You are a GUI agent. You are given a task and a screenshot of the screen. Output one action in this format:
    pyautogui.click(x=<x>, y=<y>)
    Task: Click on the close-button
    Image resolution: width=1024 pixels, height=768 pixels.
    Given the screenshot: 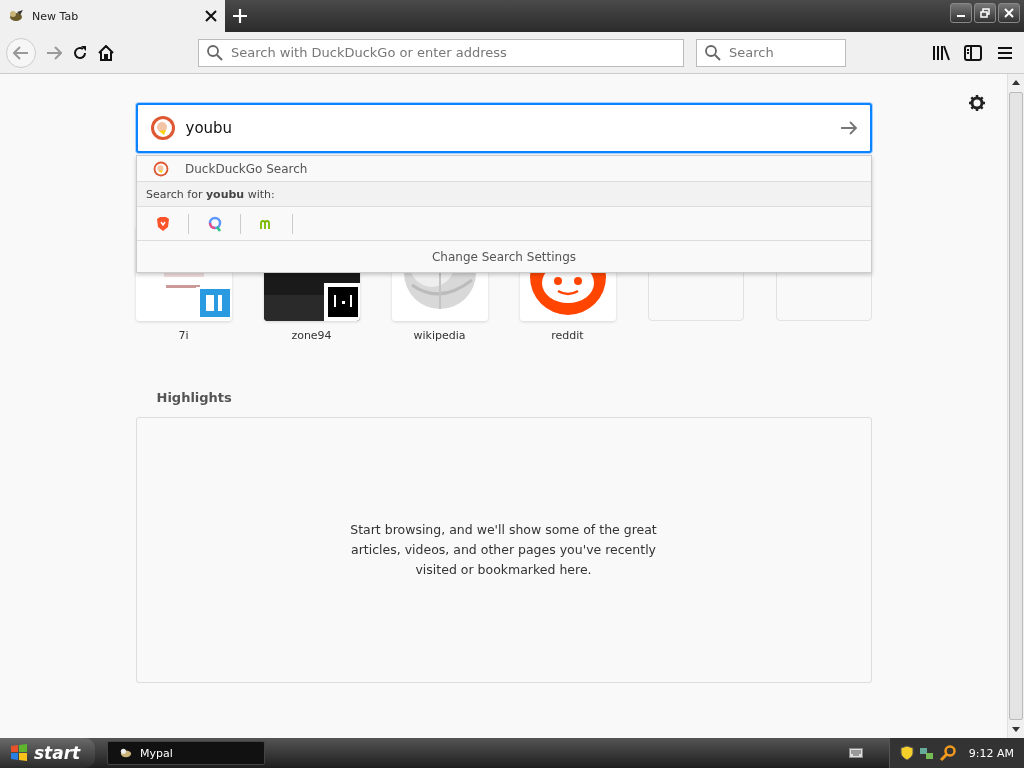 What is the action you would take?
    pyautogui.click(x=1009, y=13)
    